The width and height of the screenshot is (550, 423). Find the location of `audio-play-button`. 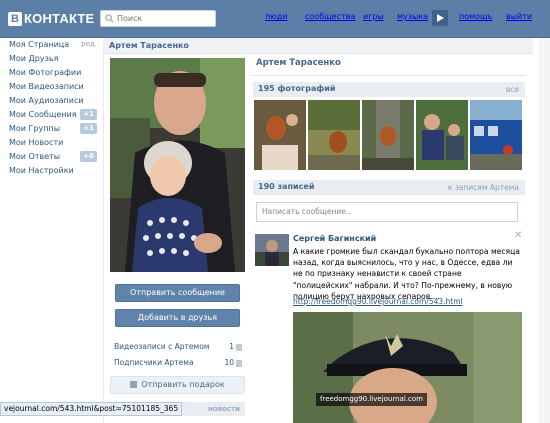

audio-play-button is located at coordinates (440, 18).